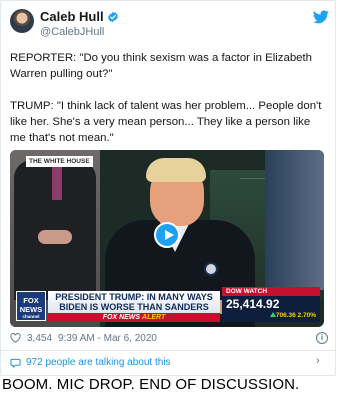 The width and height of the screenshot is (340, 399). What do you see at coordinates (22, 21) in the screenshot?
I see `author-avatar` at bounding box center [22, 21].